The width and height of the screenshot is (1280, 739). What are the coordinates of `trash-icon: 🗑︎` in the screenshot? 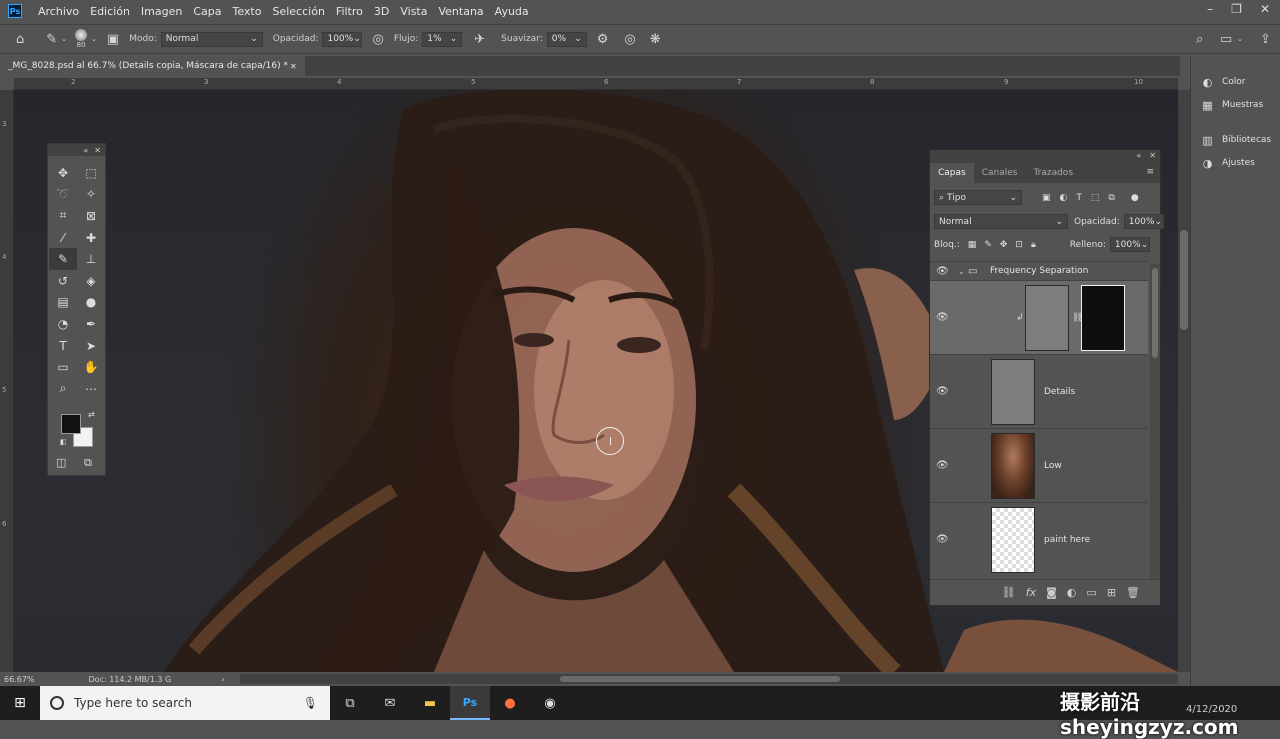 It's located at (1133, 592).